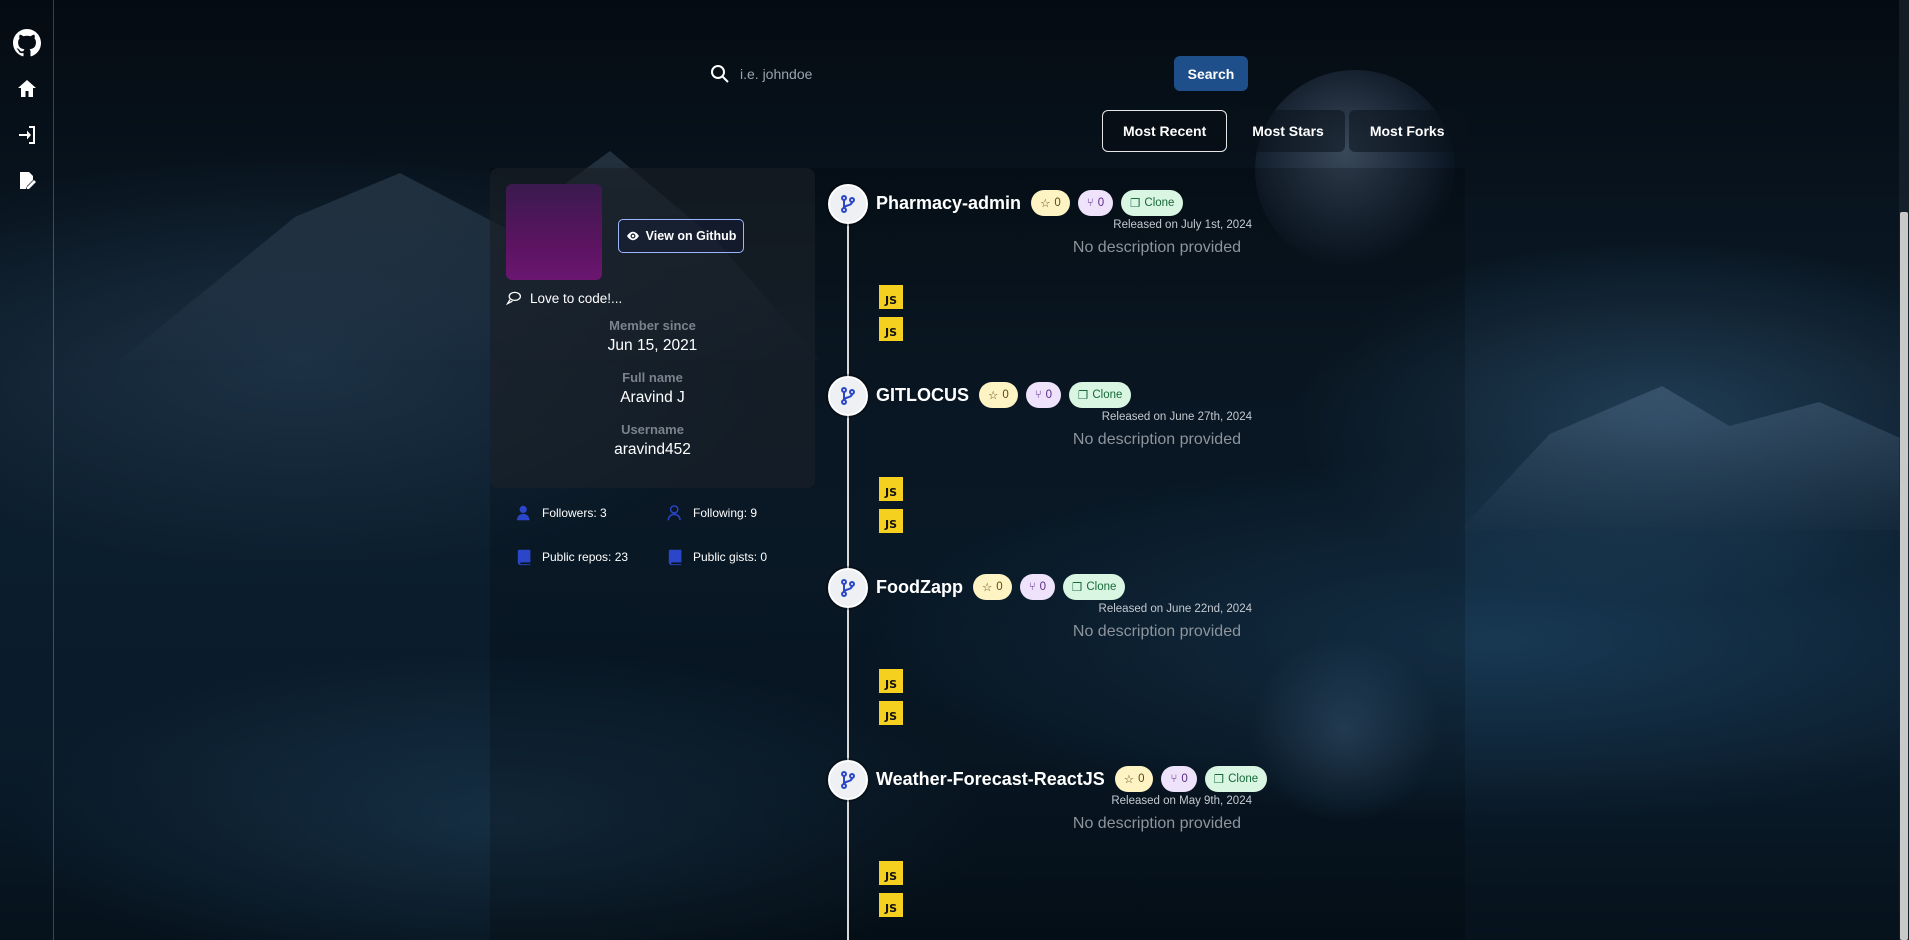 The image size is (1909, 940). I want to click on public-repos-stat: Public repos: 23, so click(572, 557).